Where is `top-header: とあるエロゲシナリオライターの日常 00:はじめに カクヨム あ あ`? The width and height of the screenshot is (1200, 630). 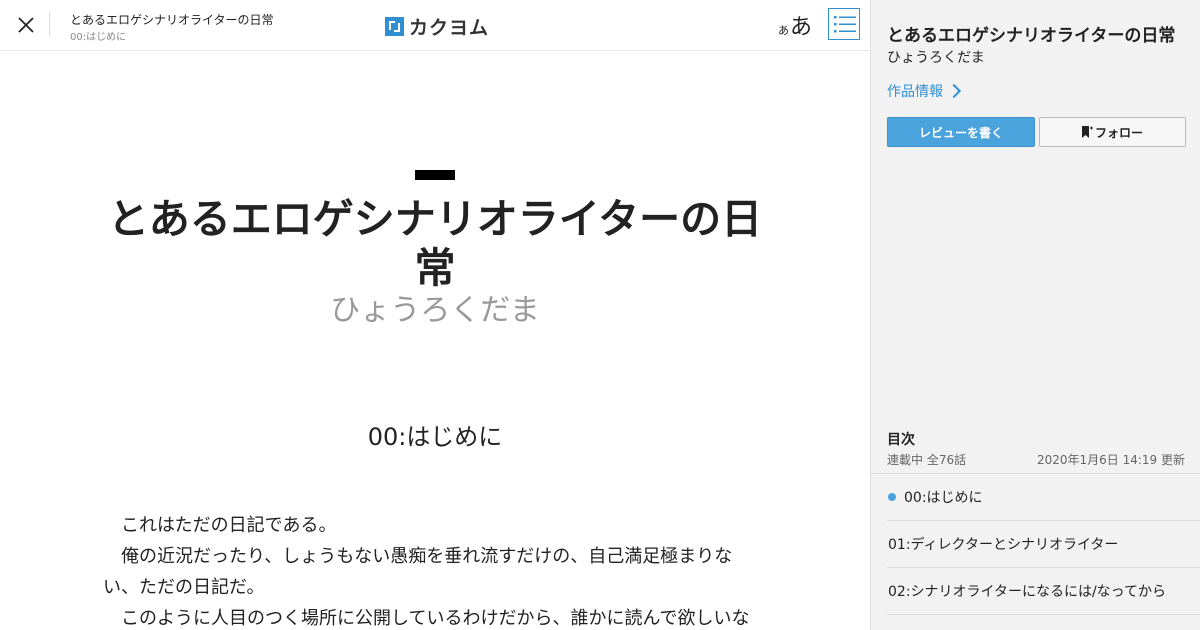
top-header: とあるエロゲシナリオライターの日常 00:はじめに カクヨム あ あ is located at coordinates (435, 25).